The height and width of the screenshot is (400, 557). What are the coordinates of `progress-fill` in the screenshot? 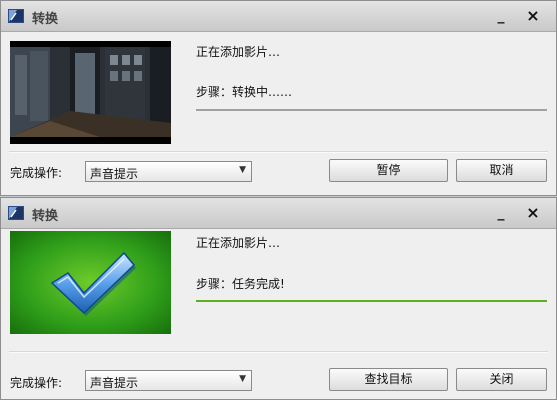 It's located at (371, 301).